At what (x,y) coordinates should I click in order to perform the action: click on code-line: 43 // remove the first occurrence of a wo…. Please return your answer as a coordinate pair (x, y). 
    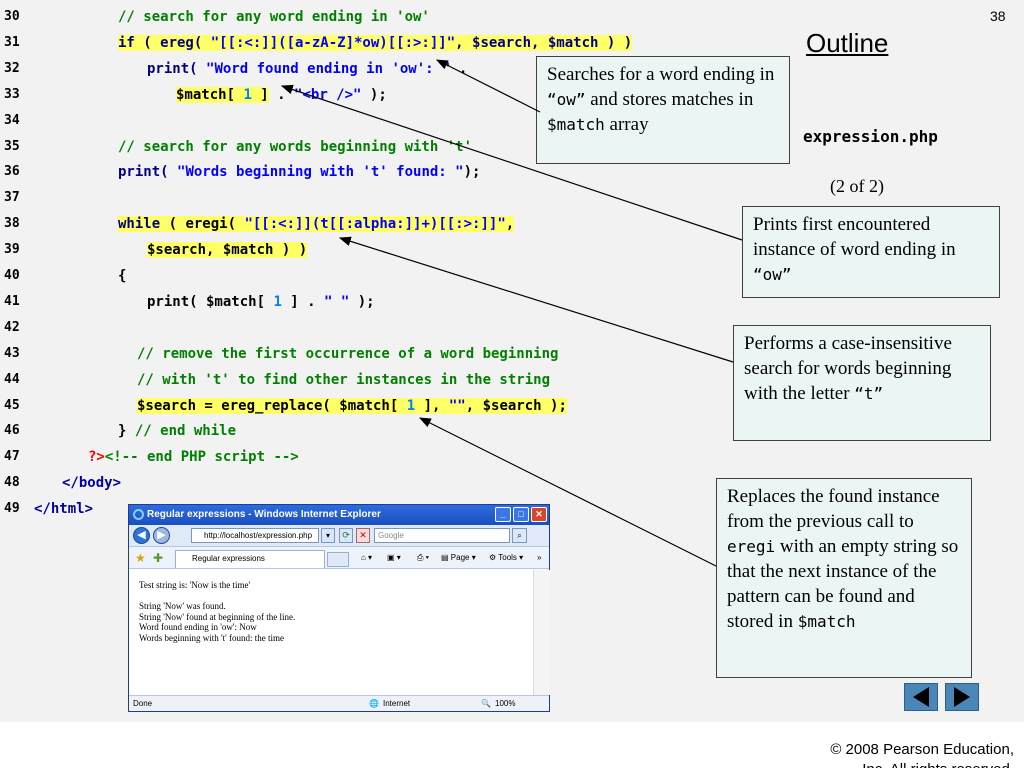
    Looking at the image, I should click on (395, 354).